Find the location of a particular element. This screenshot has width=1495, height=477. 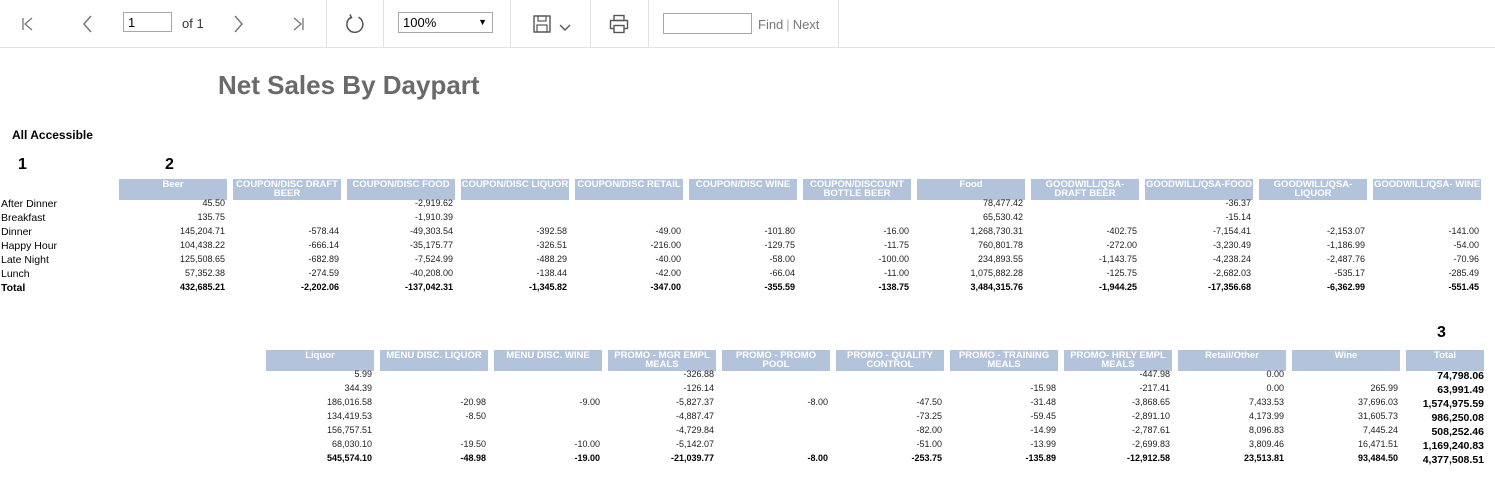

row-label: Lunch is located at coordinates (15, 274).